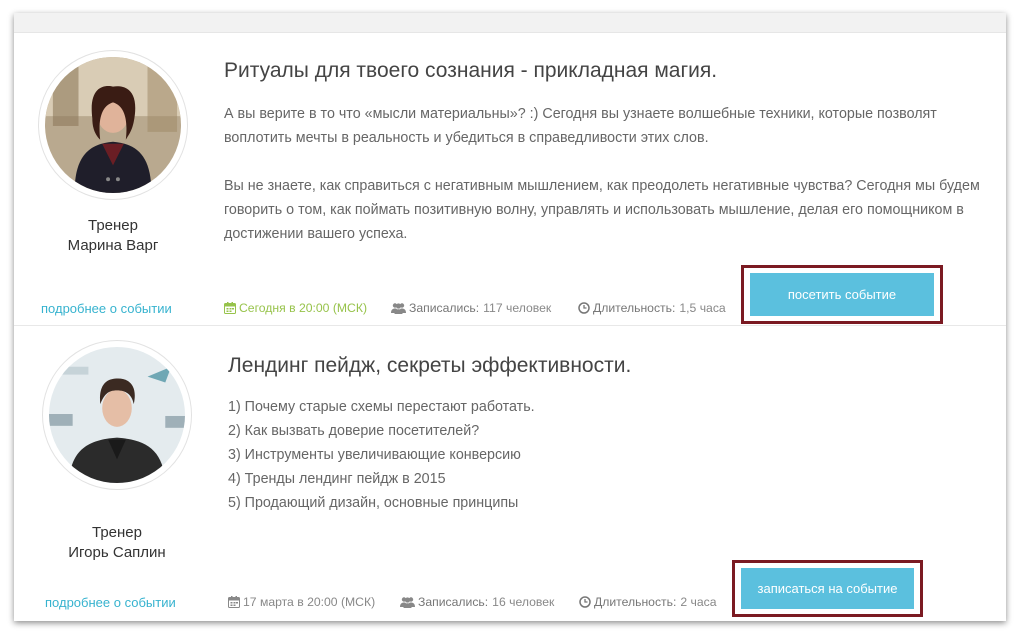  Describe the element at coordinates (337, 479) in the screenshot. I see `description-item: 4) Тренды лендинг пейдж в 2015` at that location.